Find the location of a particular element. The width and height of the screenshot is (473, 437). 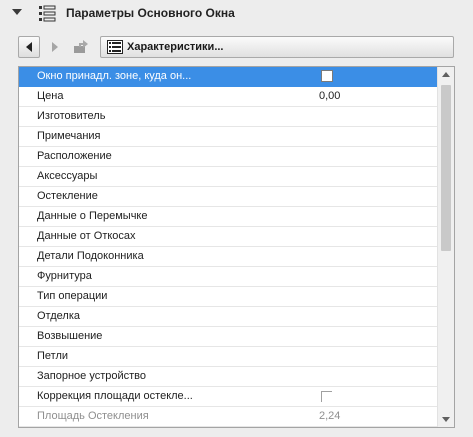

forward-button is located at coordinates (55, 47).